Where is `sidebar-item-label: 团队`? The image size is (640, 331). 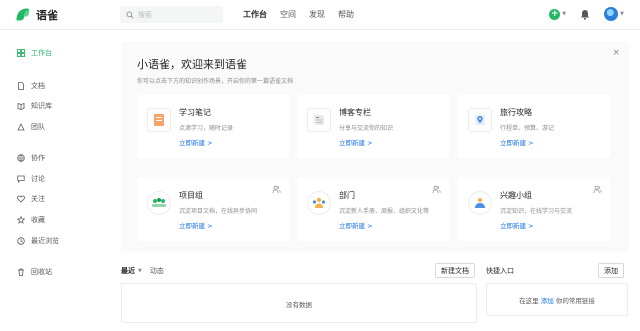 sidebar-item-label: 团队 is located at coordinates (38, 127).